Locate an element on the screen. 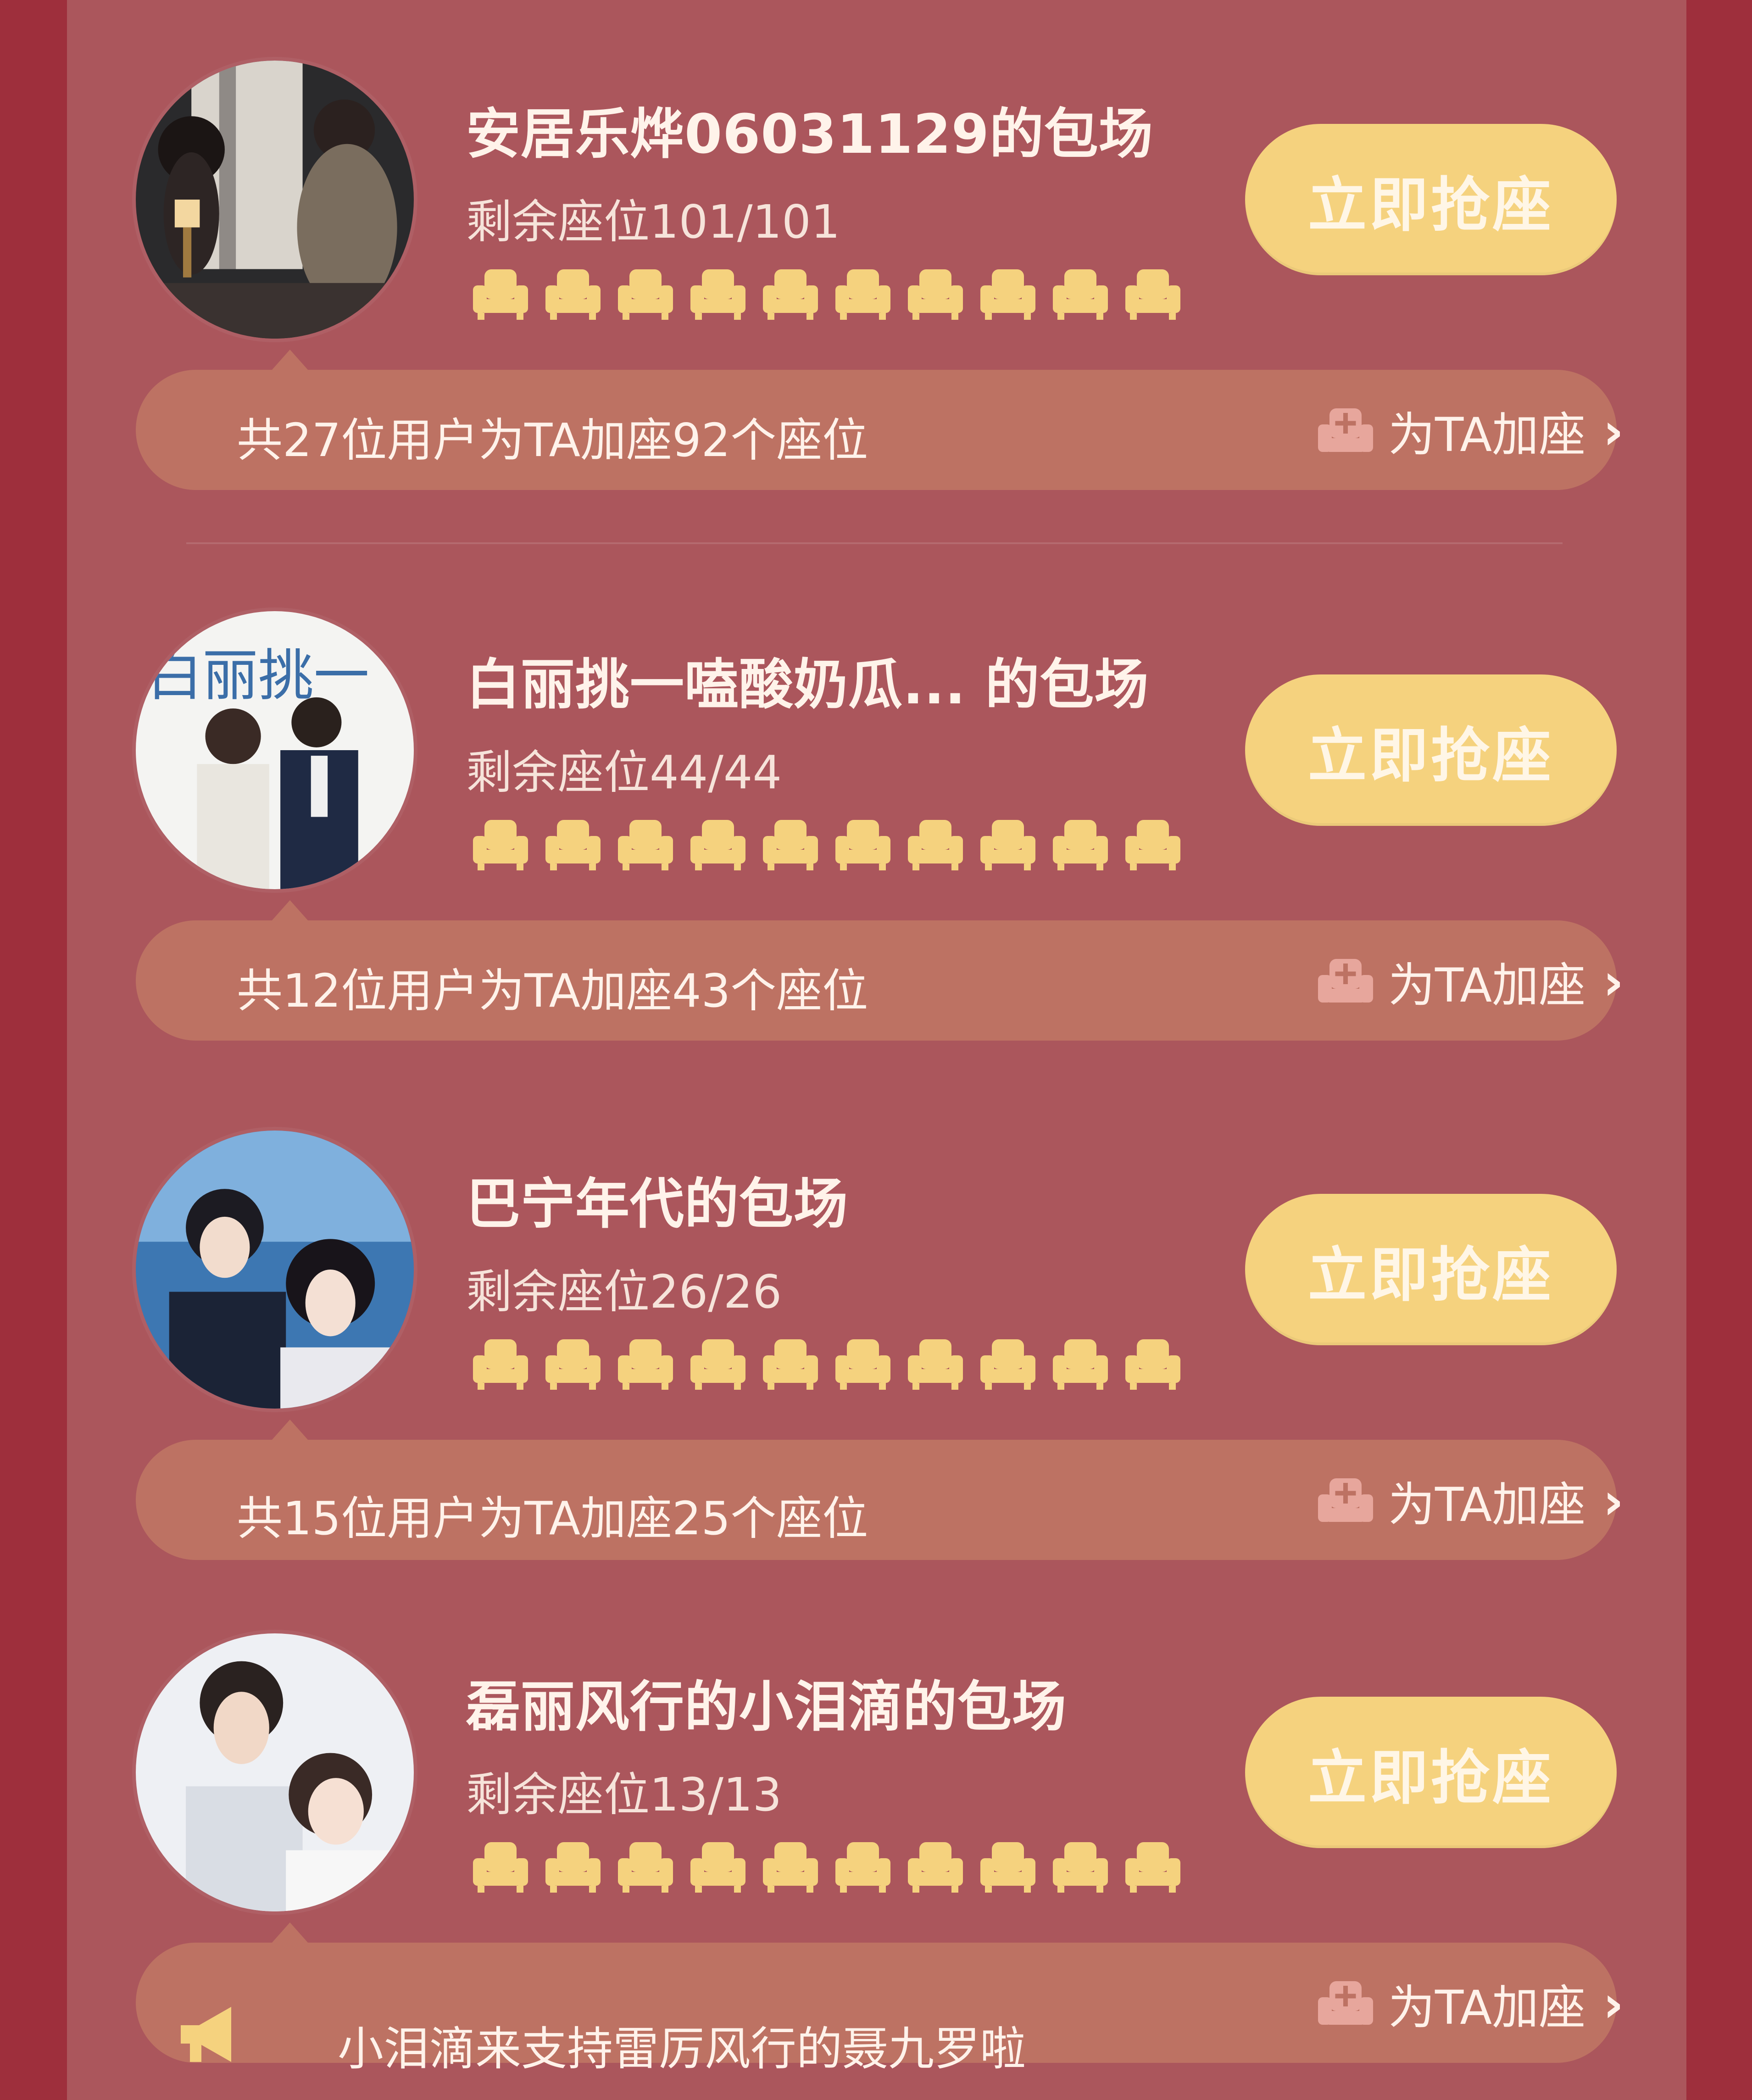 This screenshot has height=2100, width=1752. party-title: 白丽挑一嗑酸奶瓜... 的包场 is located at coordinates (808, 684).